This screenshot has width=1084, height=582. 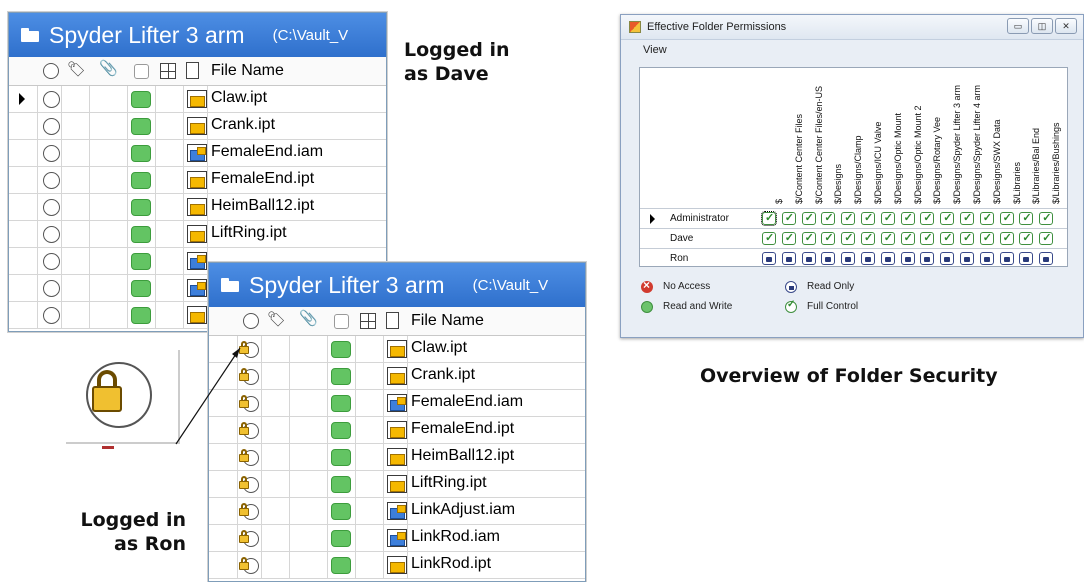 What do you see at coordinates (467, 402) in the screenshot?
I see `file-name: FemaleEnd.iam` at bounding box center [467, 402].